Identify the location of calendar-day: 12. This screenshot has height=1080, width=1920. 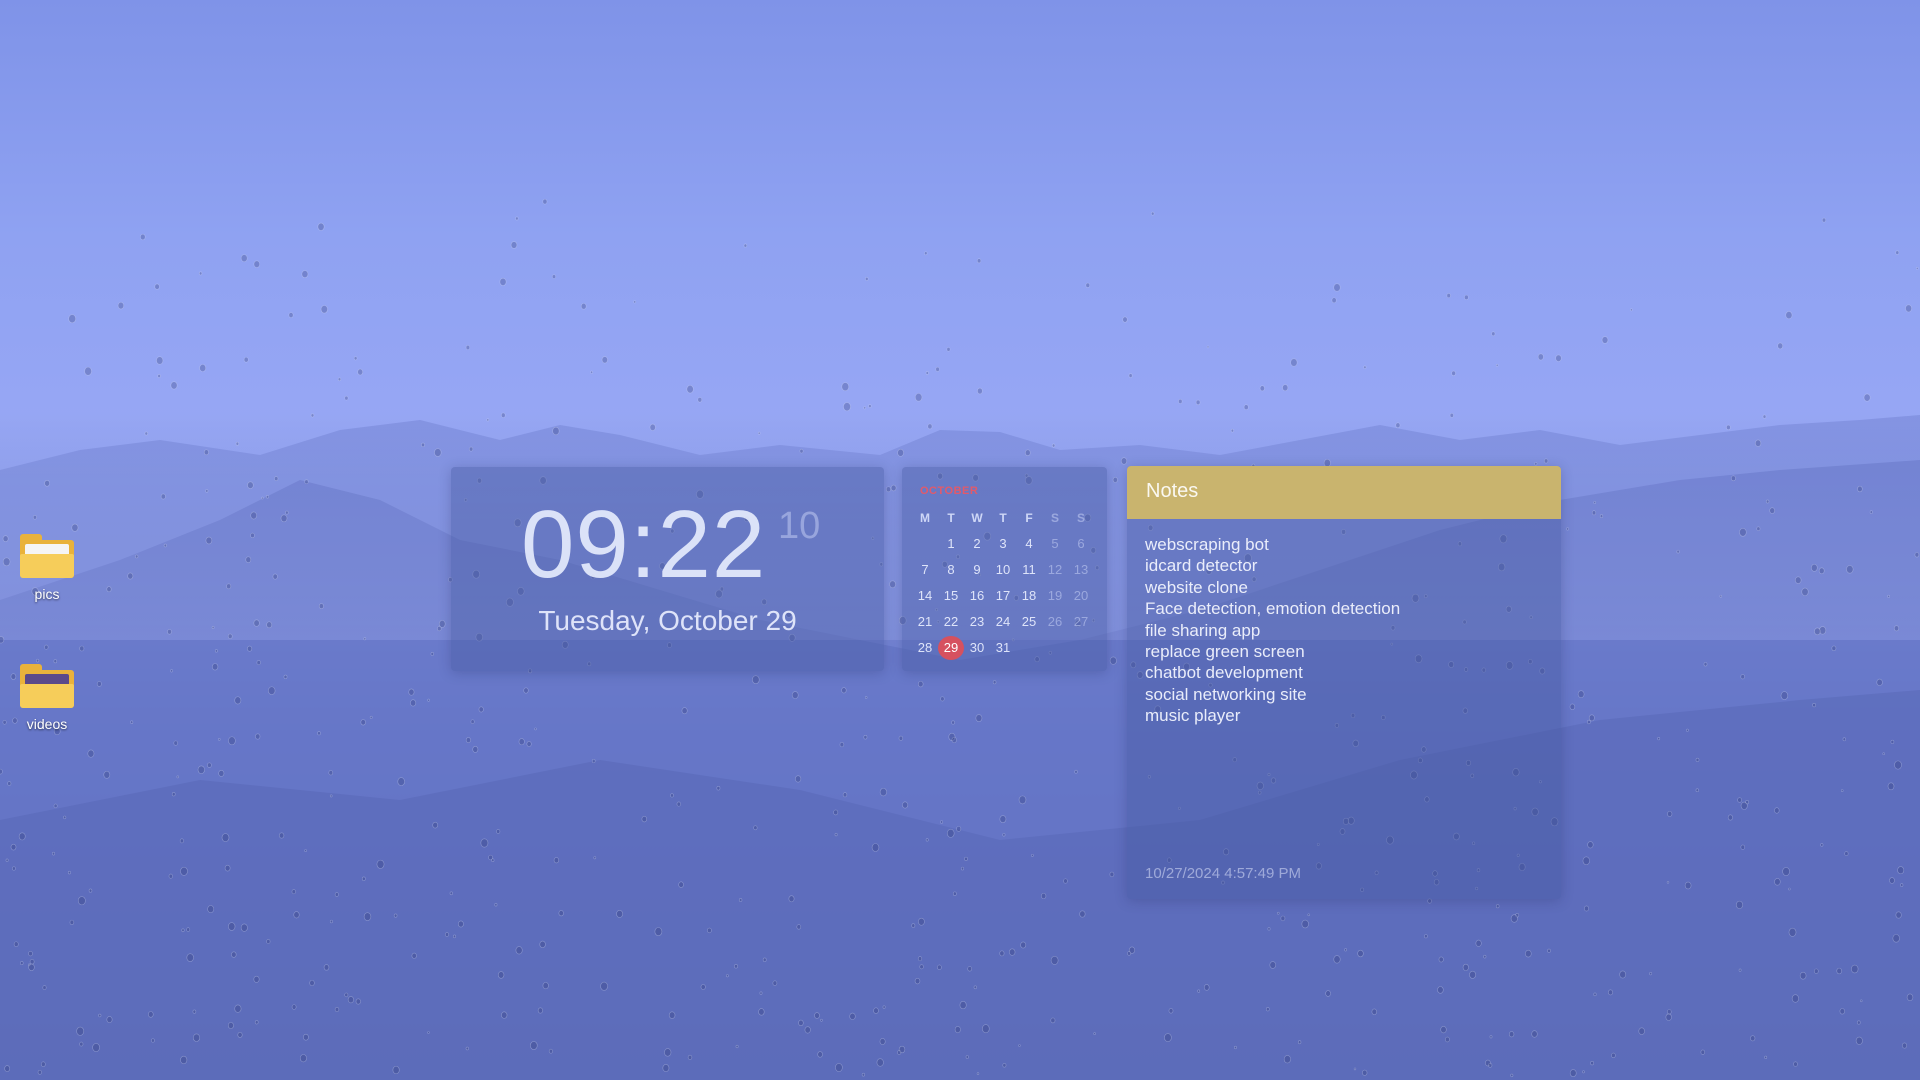
(1055, 570).